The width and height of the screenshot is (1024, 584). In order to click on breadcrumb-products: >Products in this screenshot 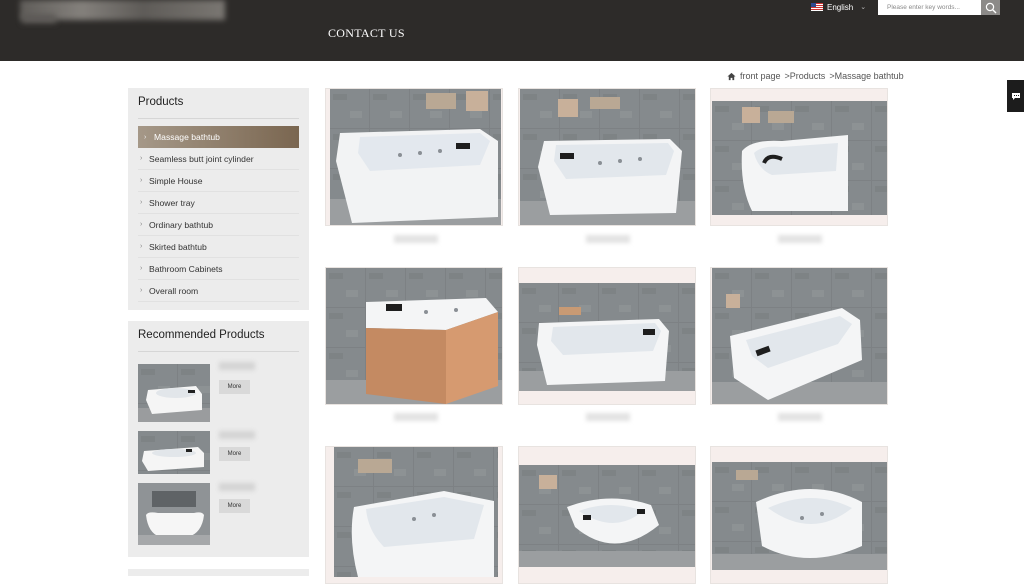, I will do `click(805, 76)`.